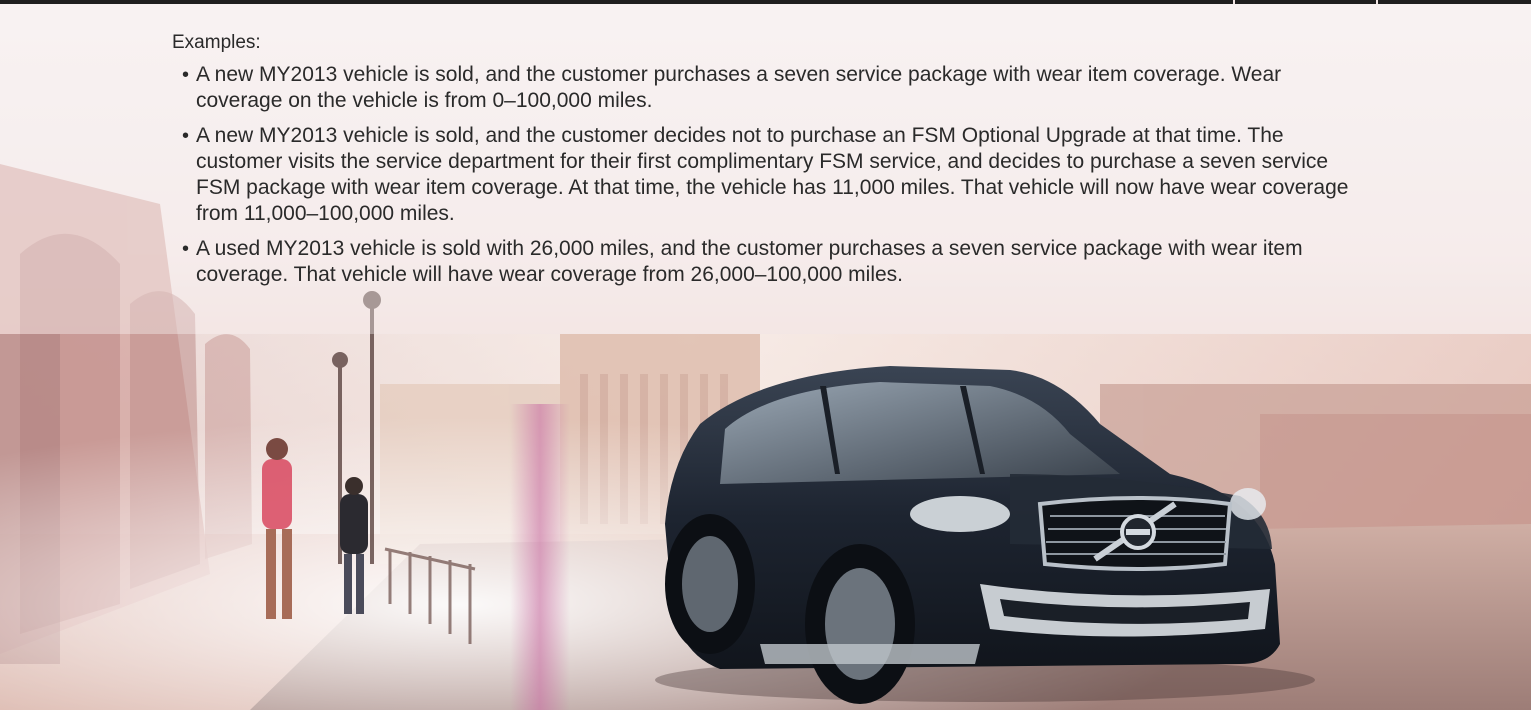 Image resolution: width=1531 pixels, height=710 pixels. Describe the element at coordinates (216, 42) in the screenshot. I see `examples-heading: Examples:` at that location.